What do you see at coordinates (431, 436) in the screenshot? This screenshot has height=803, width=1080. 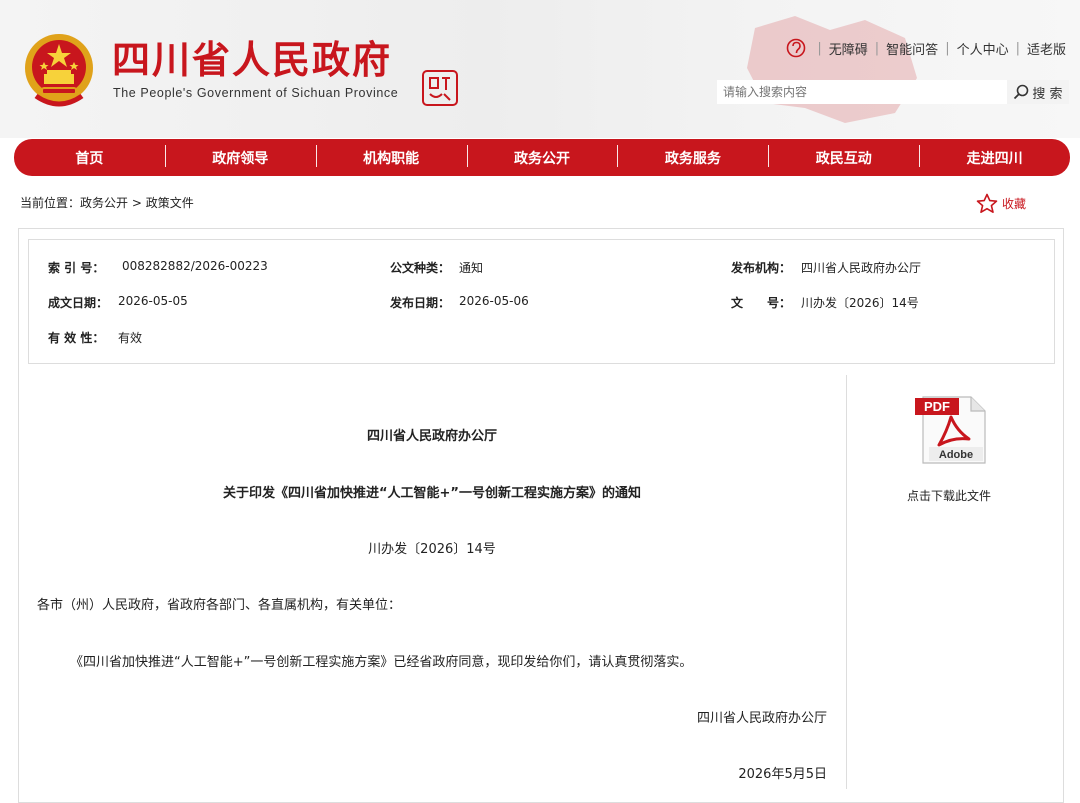 I see `article-issuer: 四川省人民政府办公厅` at bounding box center [431, 436].